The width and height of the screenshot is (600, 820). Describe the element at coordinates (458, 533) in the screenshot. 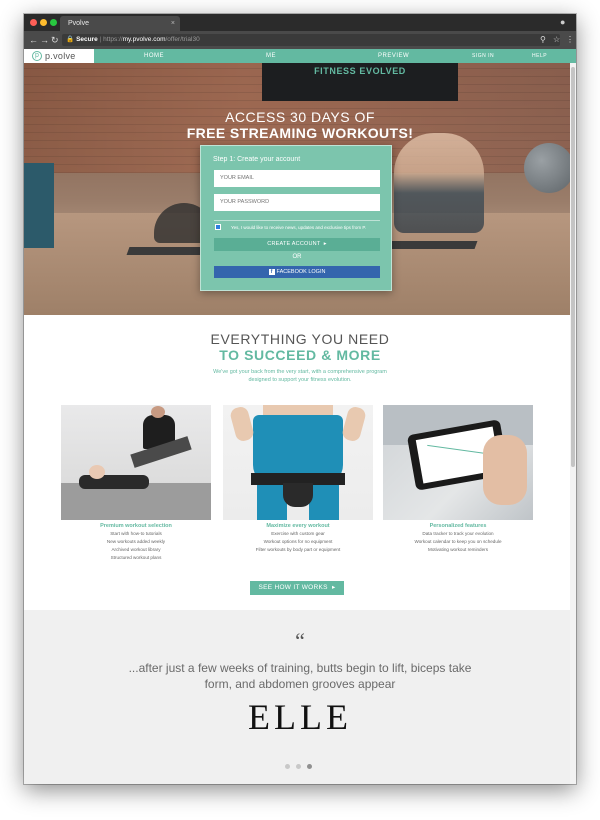

I see `feature-item: Data tracker to track your evolution` at that location.